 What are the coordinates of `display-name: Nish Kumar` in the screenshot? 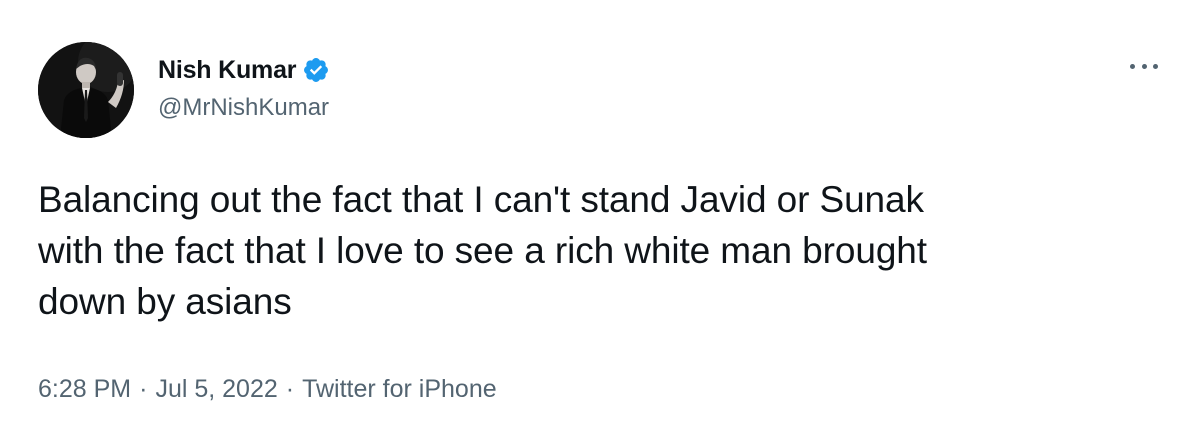 It's located at (227, 70).